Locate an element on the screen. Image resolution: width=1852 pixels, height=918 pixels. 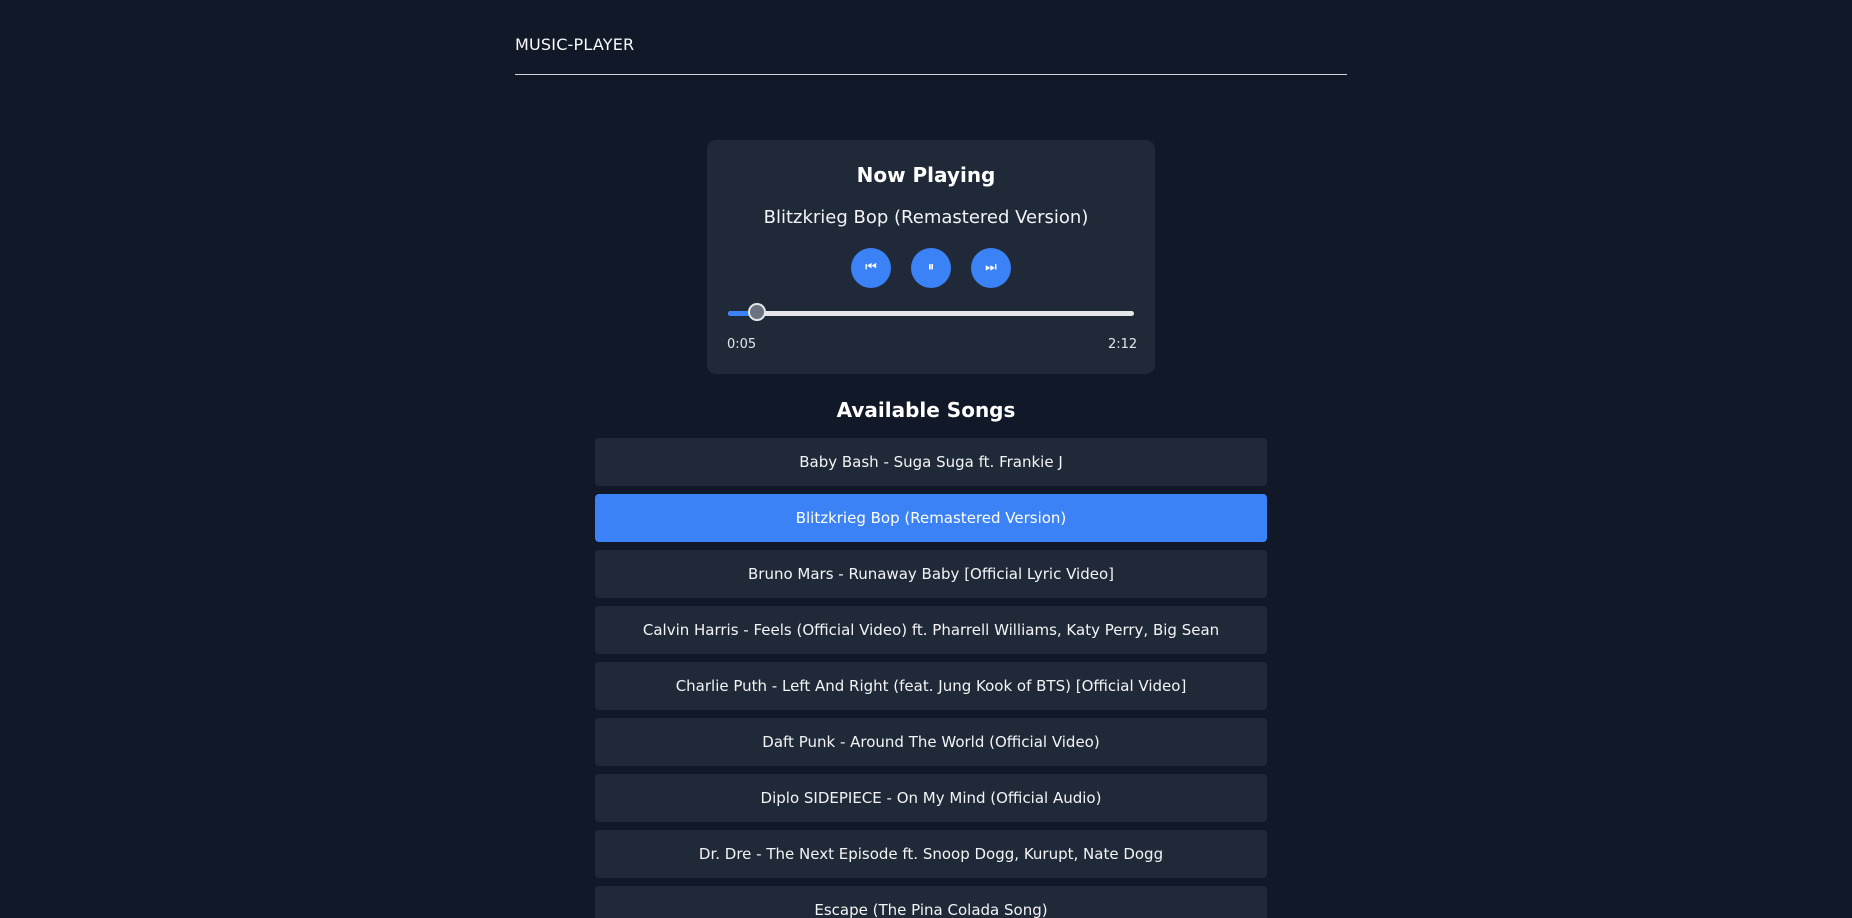
total-duration: 2:12 is located at coordinates (1123, 344).